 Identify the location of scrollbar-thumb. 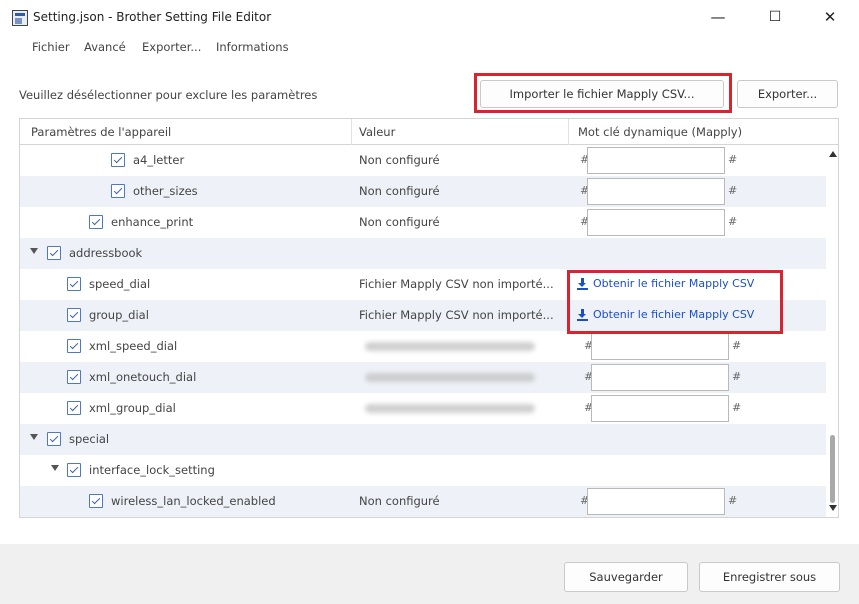
(832, 469).